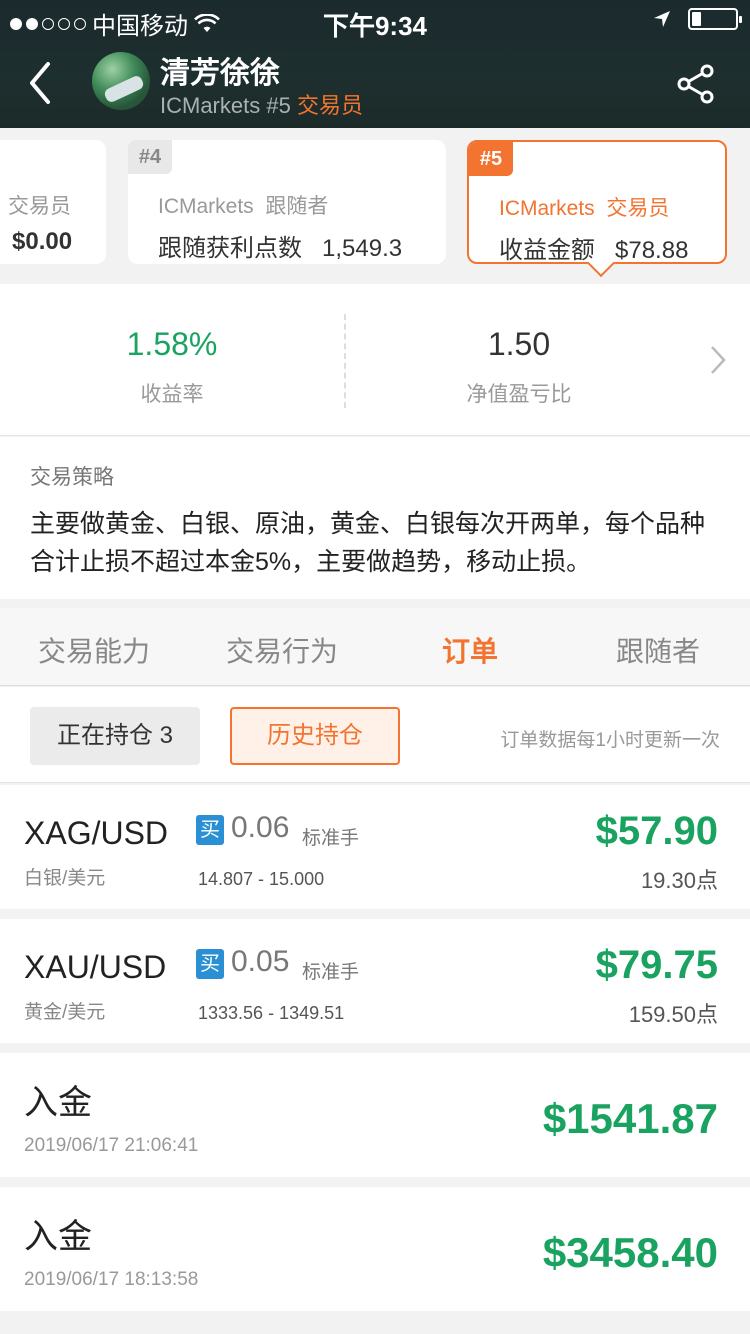 The image size is (750, 1334). Describe the element at coordinates (111, 1279) in the screenshot. I see `deposit-date: 2019/06/17 18:13:58` at that location.